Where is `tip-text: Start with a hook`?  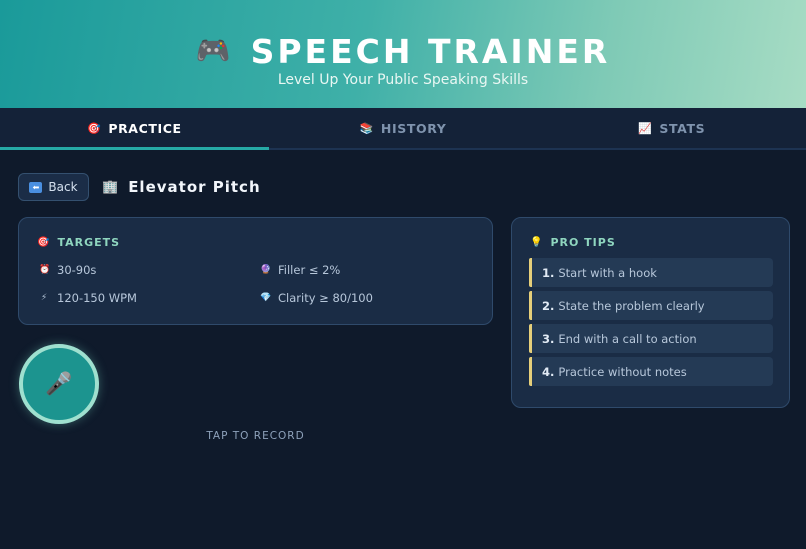 tip-text: Start with a hook is located at coordinates (607, 272).